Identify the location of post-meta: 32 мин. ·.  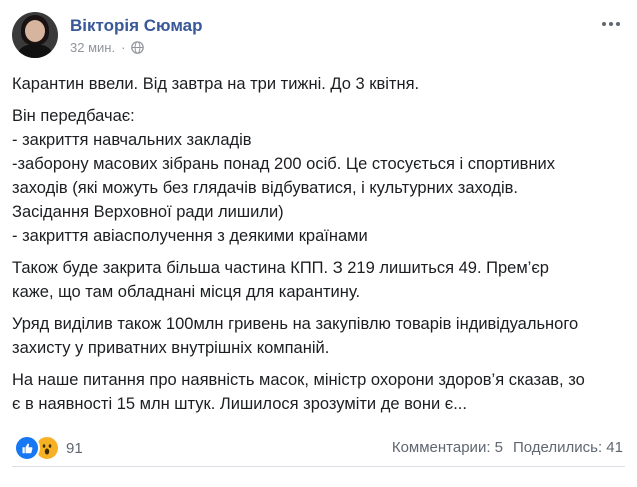
(107, 47).